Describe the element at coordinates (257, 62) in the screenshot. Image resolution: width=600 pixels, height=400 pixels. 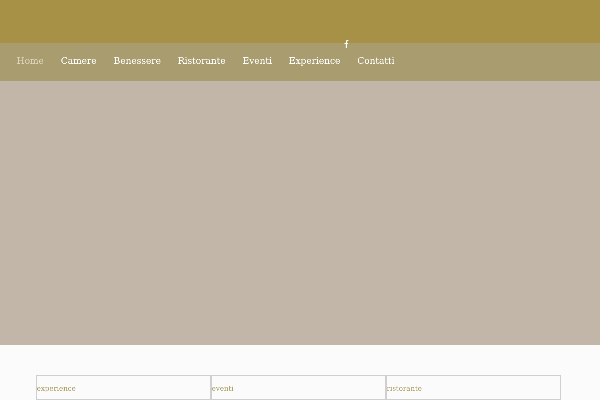
I see `nav-link: Eventi` at that location.